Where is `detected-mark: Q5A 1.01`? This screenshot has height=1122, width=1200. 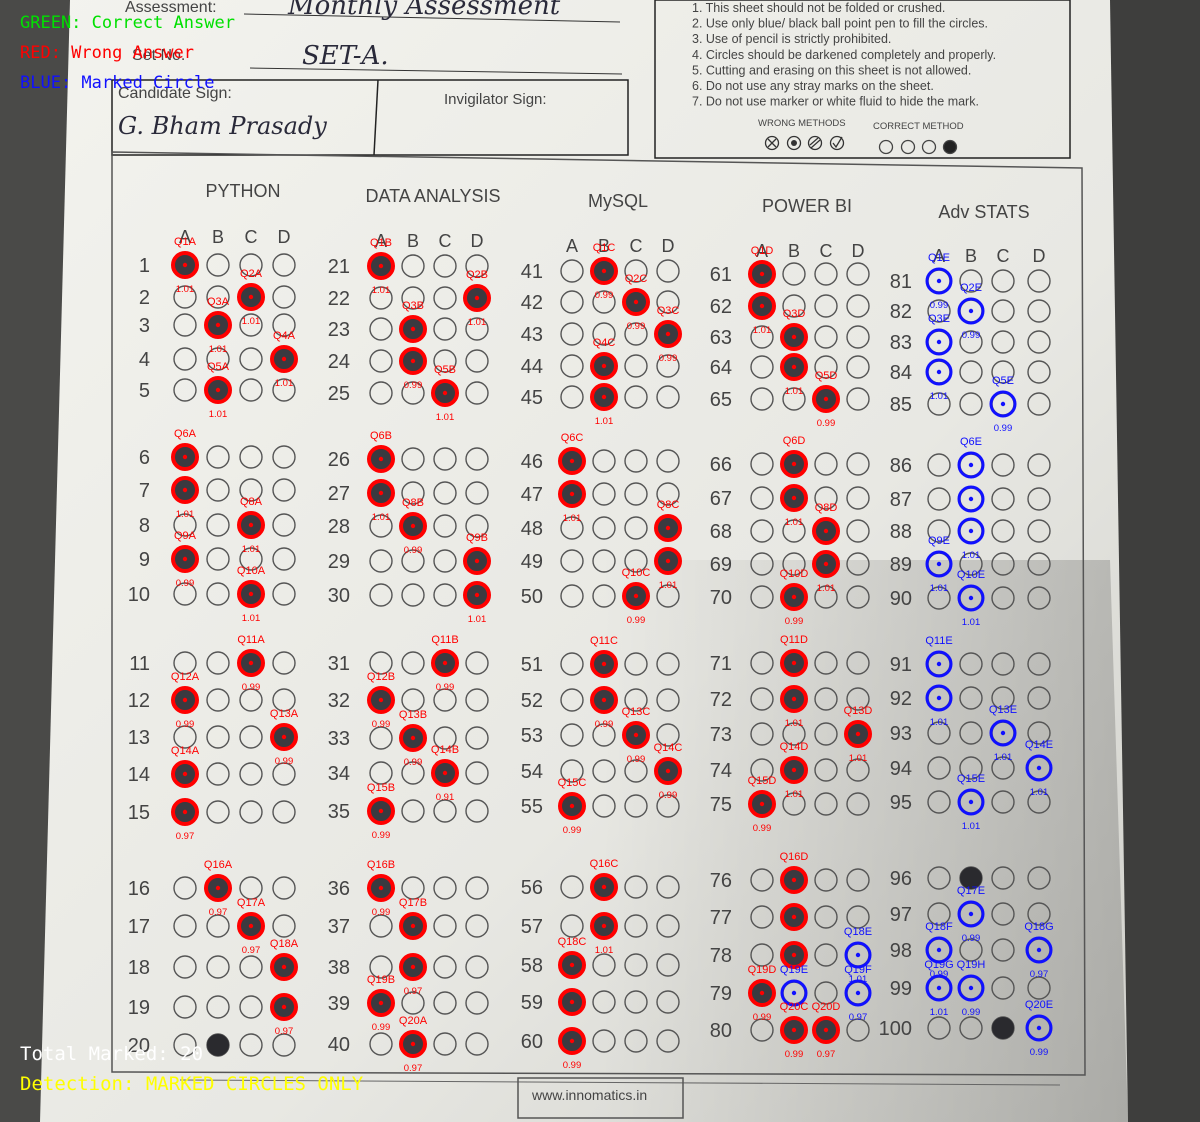 detected-mark: Q5A 1.01 is located at coordinates (218, 390).